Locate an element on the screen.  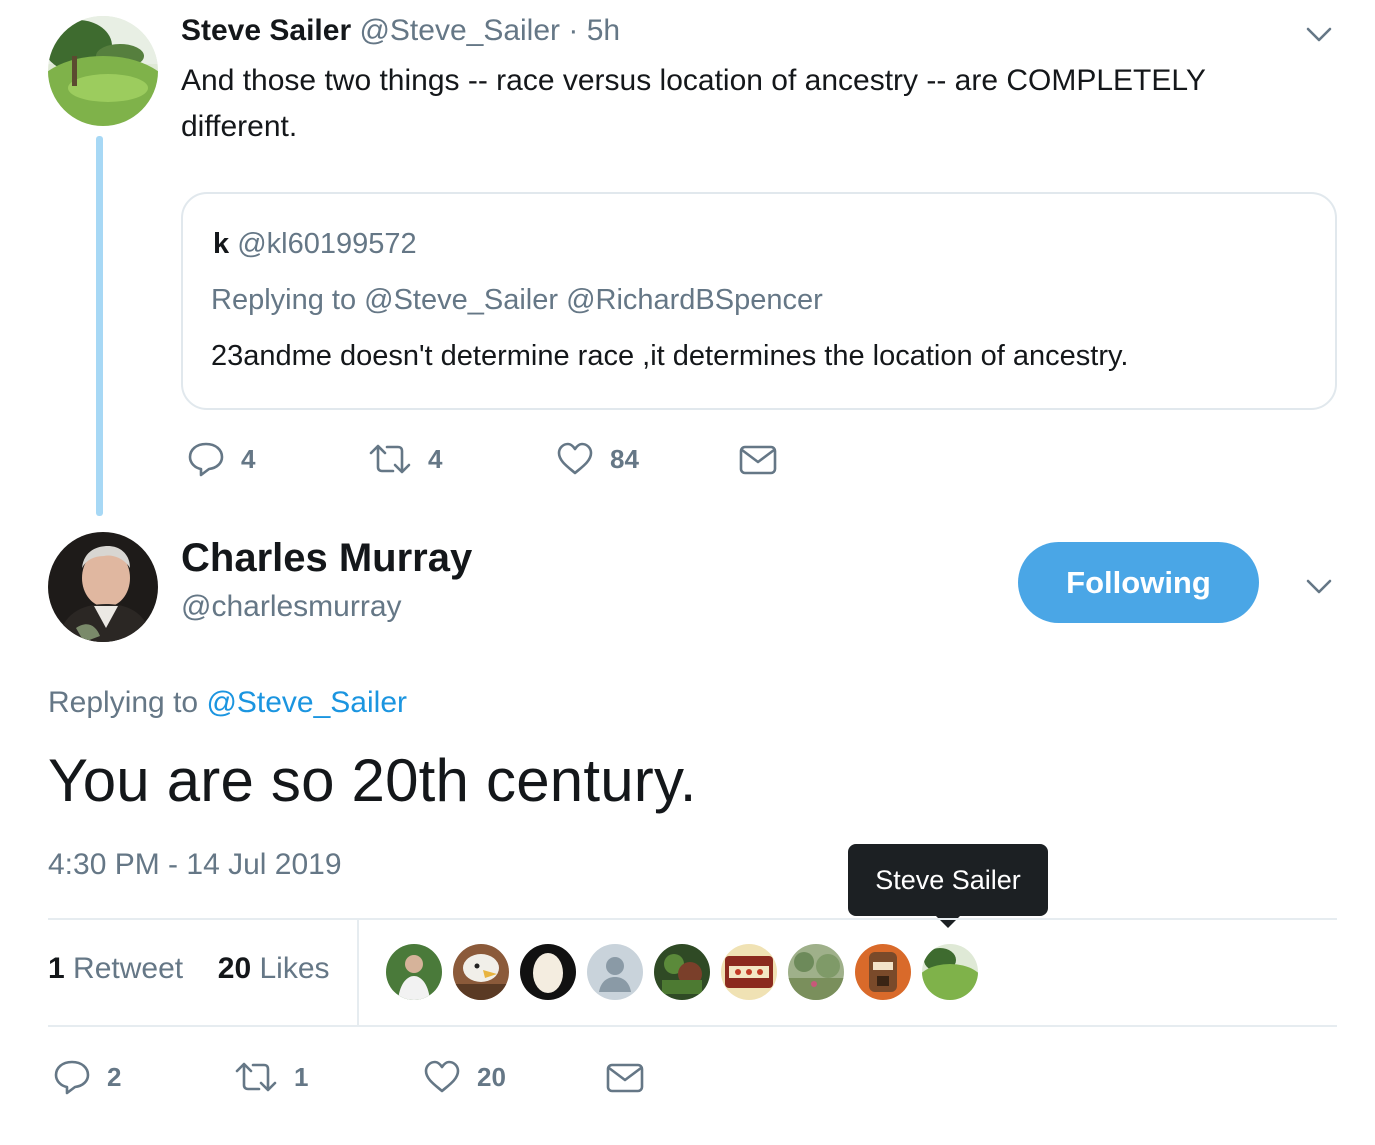
parent-retweet-count: 4 is located at coordinates (435, 458).